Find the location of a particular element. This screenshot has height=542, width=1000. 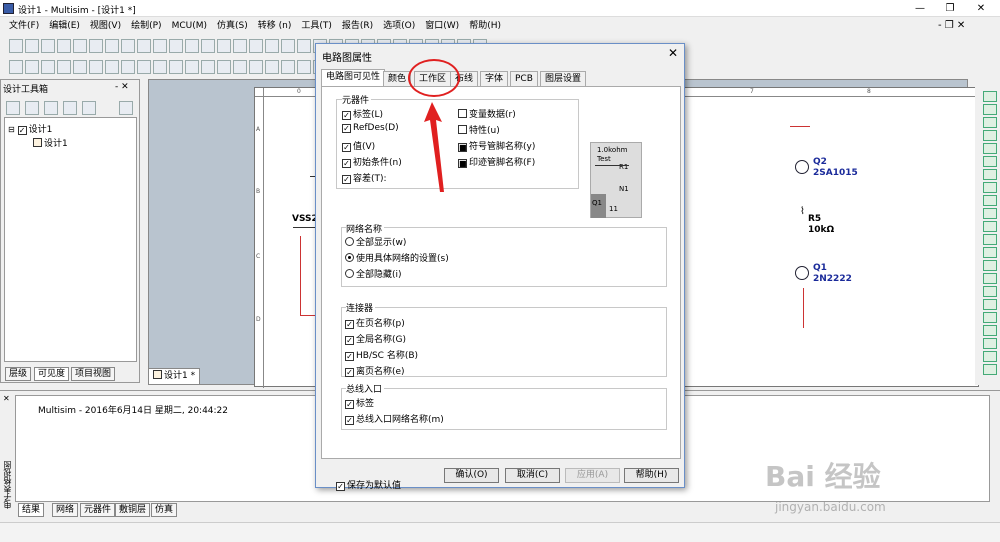

delete-icon is located at coordinates (88, 108).